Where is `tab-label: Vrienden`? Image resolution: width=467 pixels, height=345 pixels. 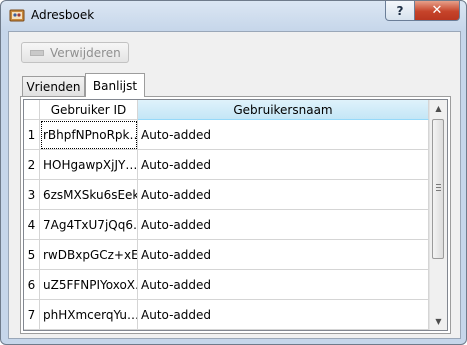 tab-label: Vrienden is located at coordinates (53, 86).